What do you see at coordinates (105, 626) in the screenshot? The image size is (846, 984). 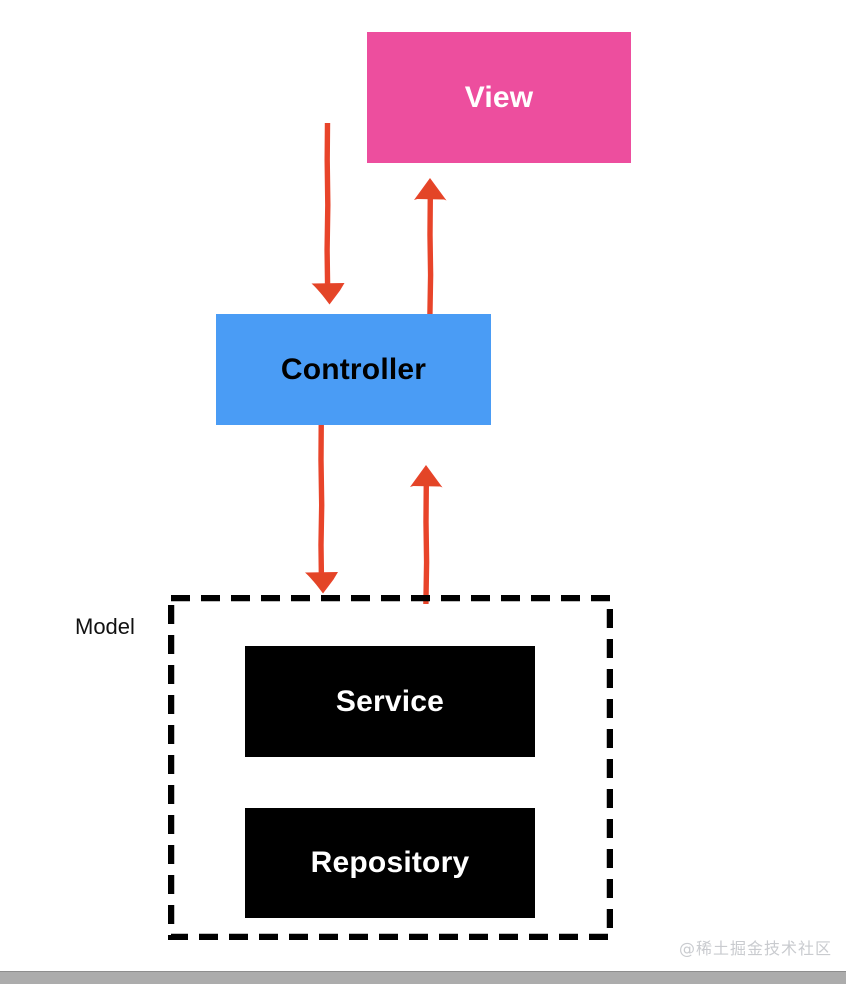 I see `group-model-label: Model` at bounding box center [105, 626].